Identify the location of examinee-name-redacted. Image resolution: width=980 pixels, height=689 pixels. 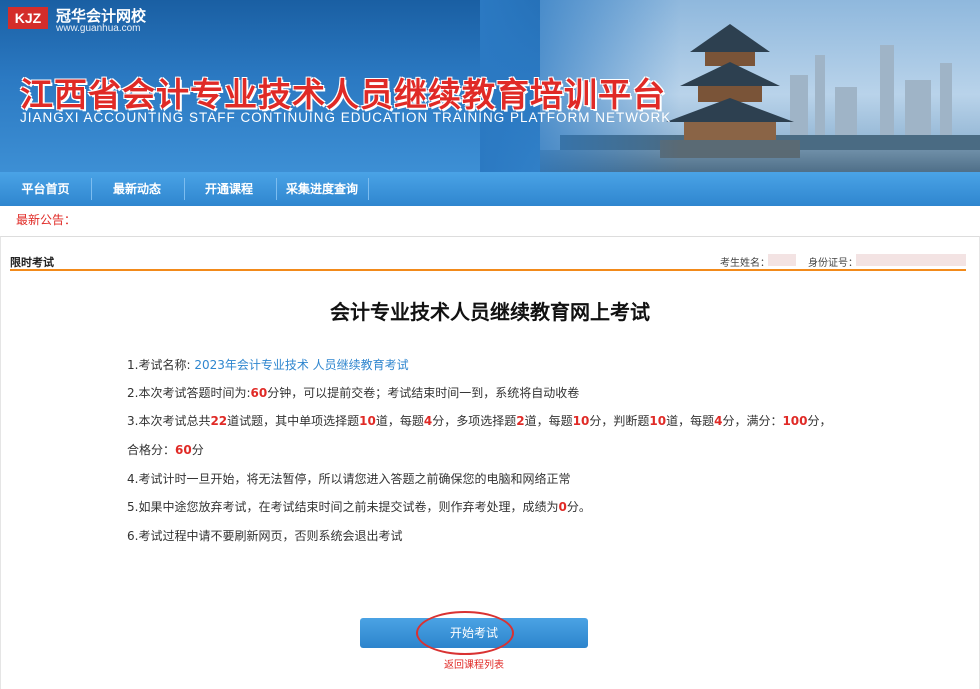
(782, 260).